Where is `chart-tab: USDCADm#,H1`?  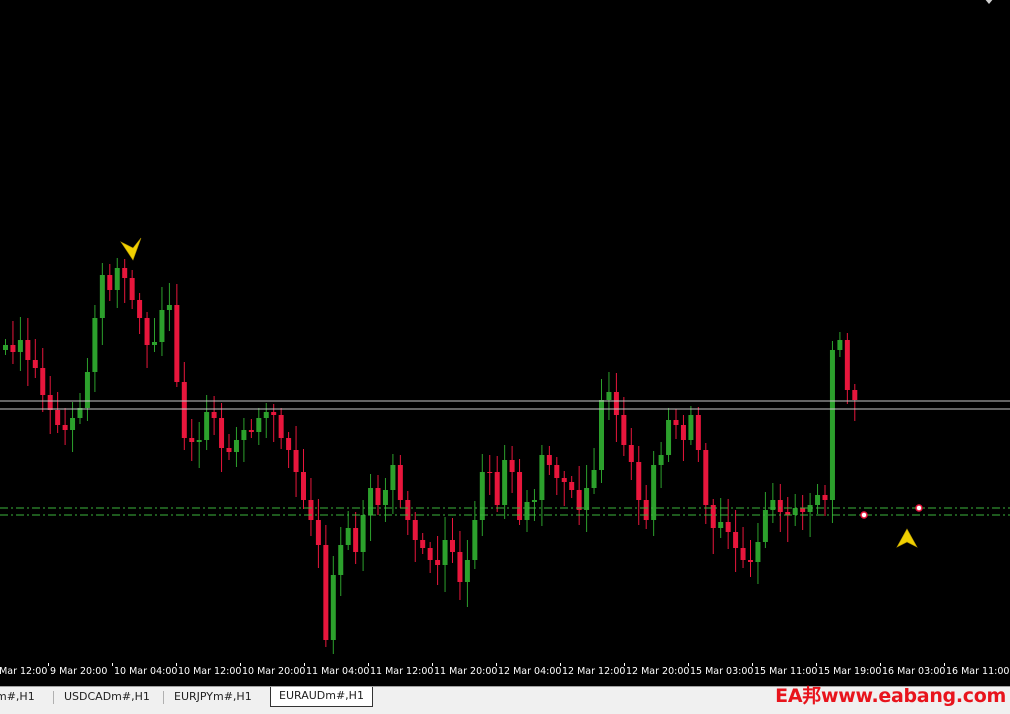
chart-tab: USDCADm#,H1 is located at coordinates (107, 697).